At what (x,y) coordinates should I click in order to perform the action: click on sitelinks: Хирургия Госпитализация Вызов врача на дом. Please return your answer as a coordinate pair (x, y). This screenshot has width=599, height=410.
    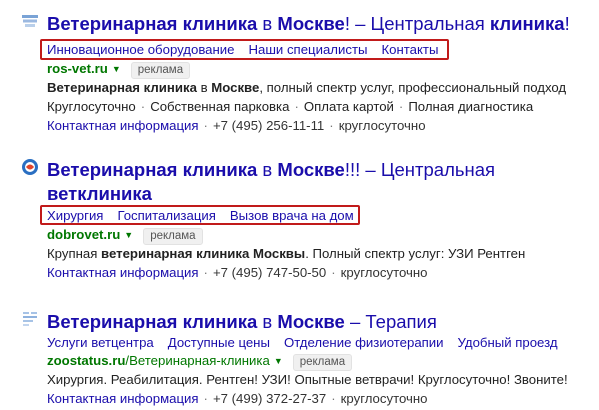
    Looking at the image, I should click on (207, 216).